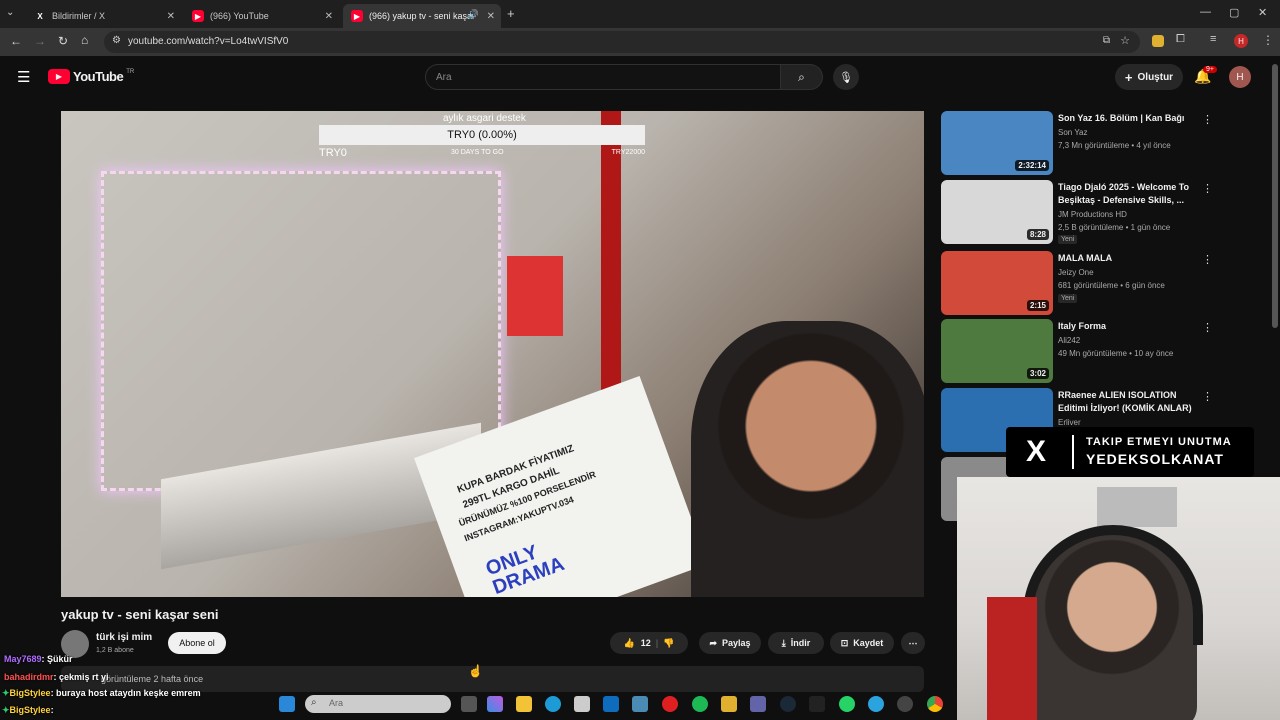  What do you see at coordinates (1111, 285) in the screenshot?
I see `recommendation-meta: 681 görüntüleme • 6 gün önce` at bounding box center [1111, 285].